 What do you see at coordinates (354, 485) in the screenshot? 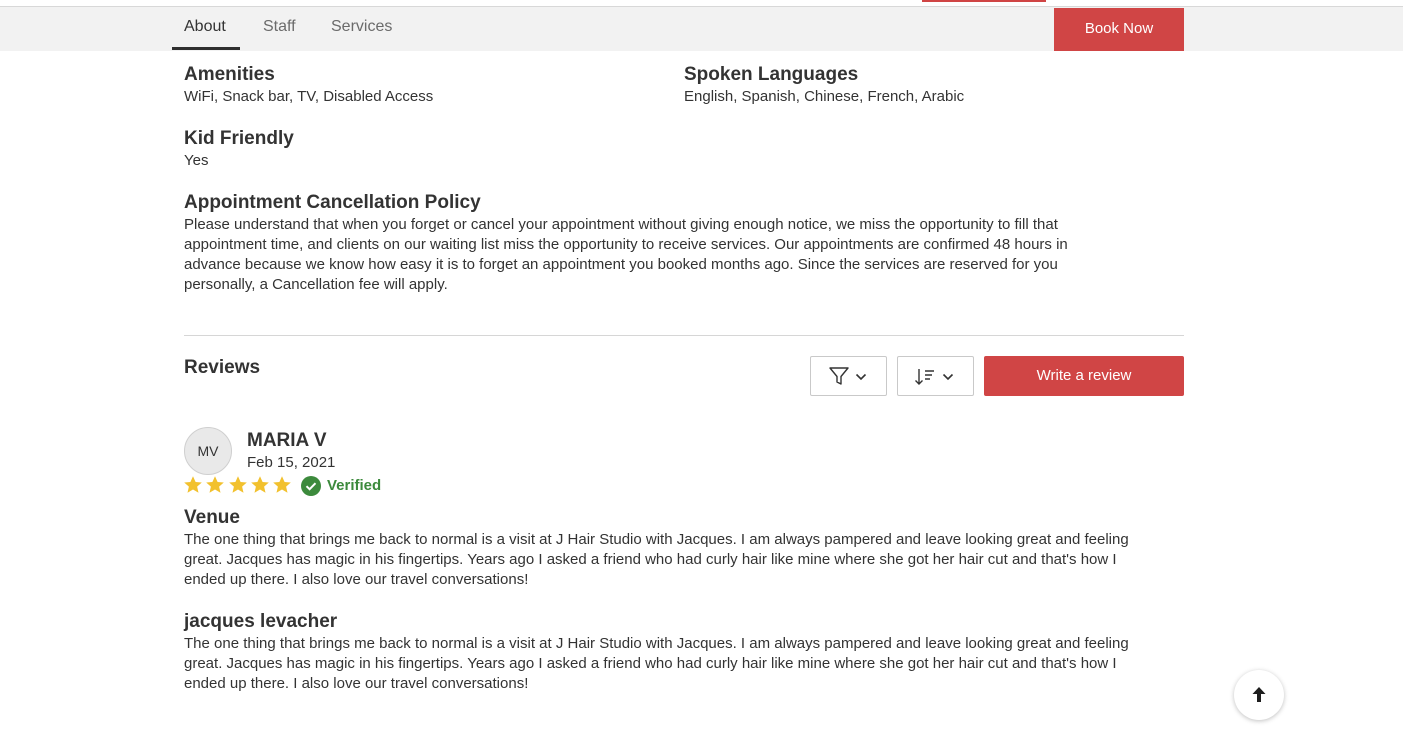
I see `verified-badge: Verified` at bounding box center [354, 485].